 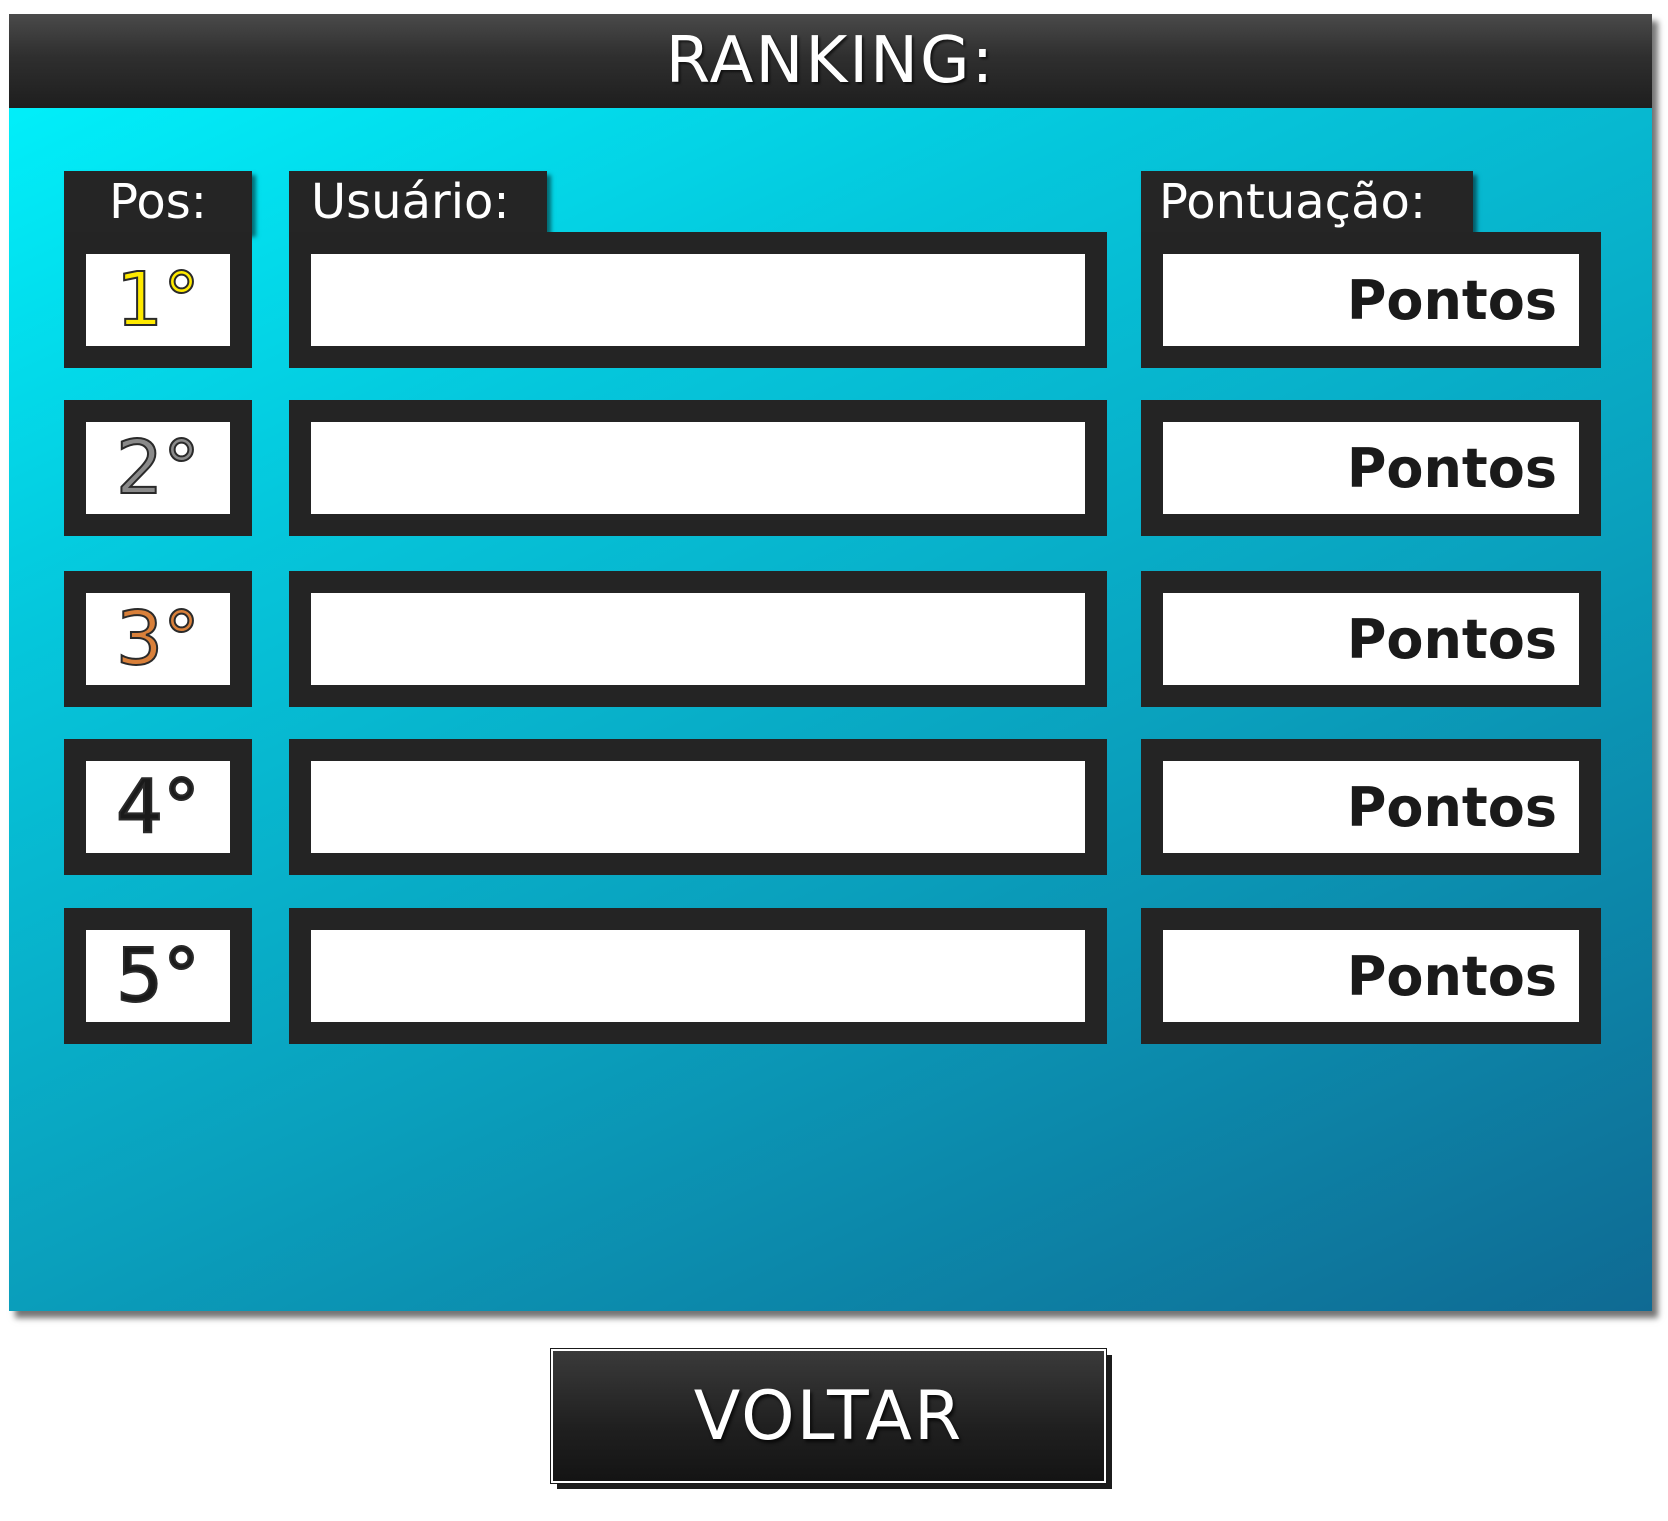 I want to click on rank-position-cell: 1°, so click(x=158, y=300).